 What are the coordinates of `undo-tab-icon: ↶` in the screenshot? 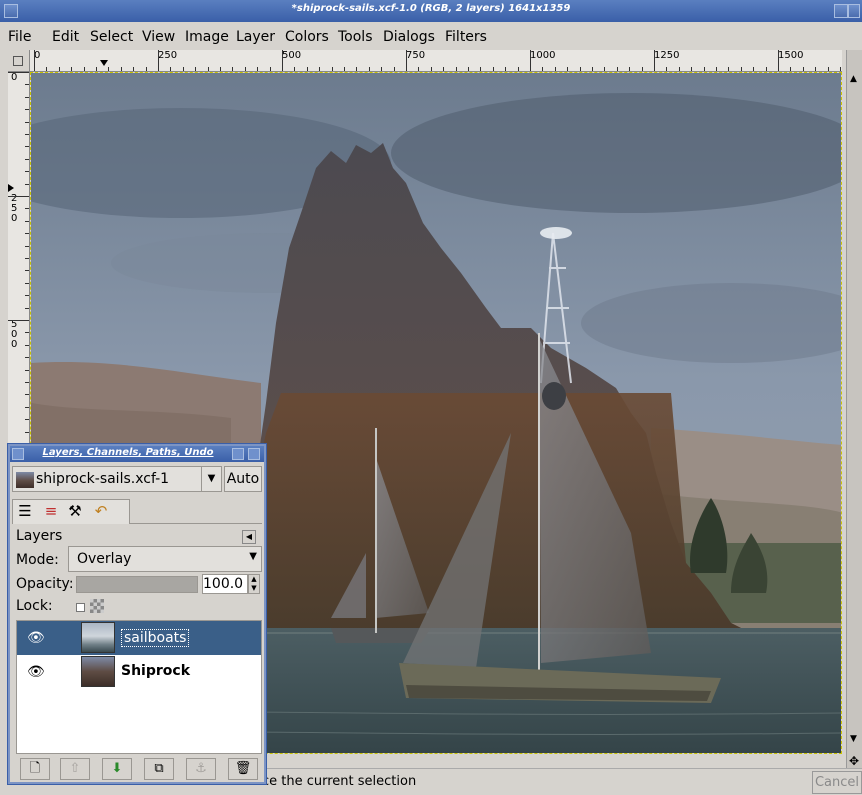 It's located at (101, 511).